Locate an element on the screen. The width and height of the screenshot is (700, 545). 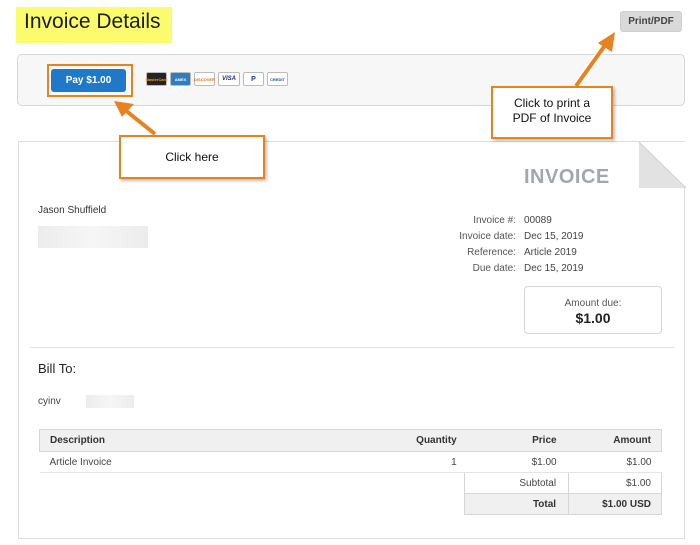
meta-value: Article 2019 is located at coordinates (550, 252).